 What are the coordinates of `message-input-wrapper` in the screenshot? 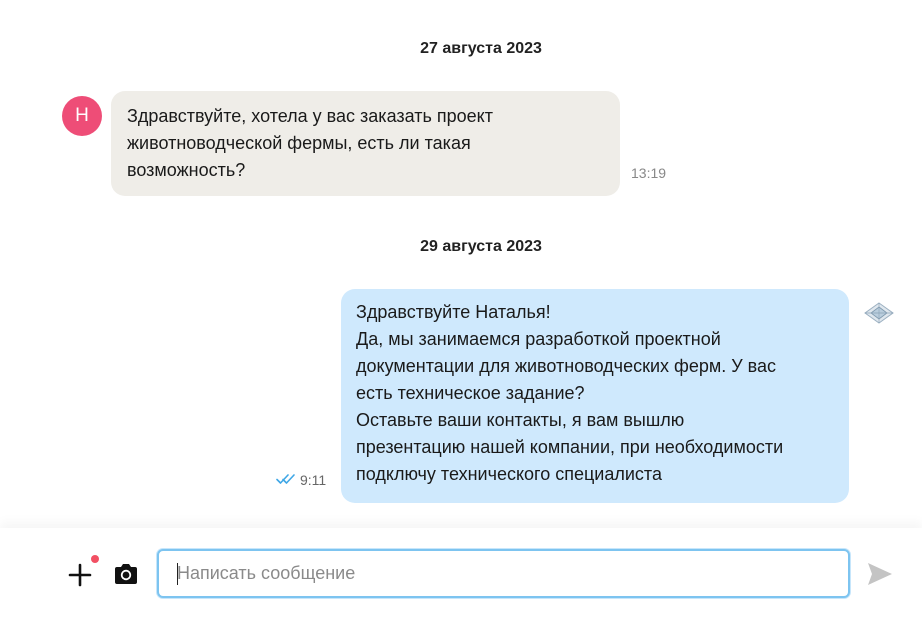 It's located at (503, 573).